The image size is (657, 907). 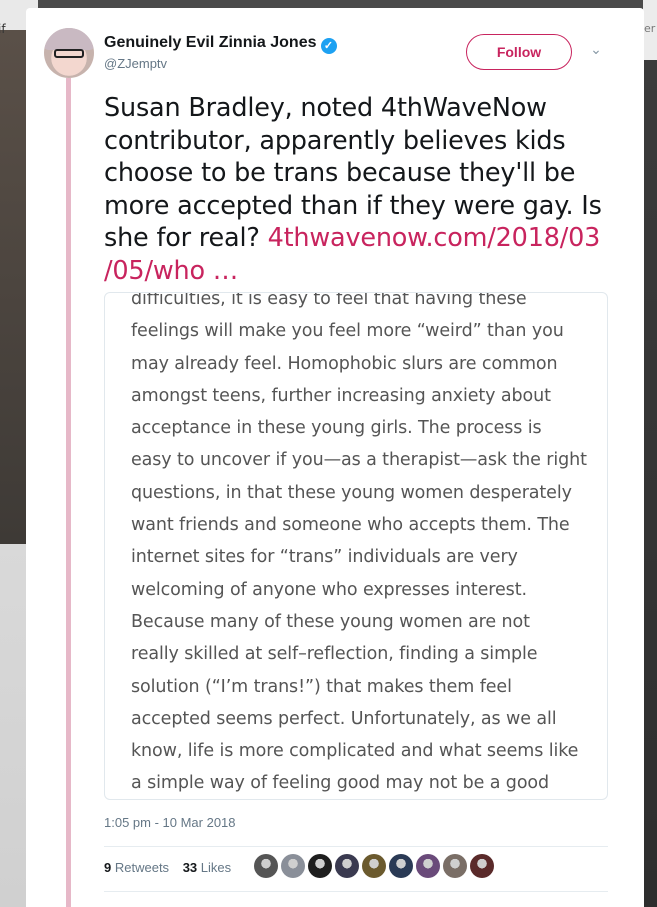 I want to click on tweet-text-line: Susan Bradley, noted 4thWaveNow, so click(x=325, y=108).